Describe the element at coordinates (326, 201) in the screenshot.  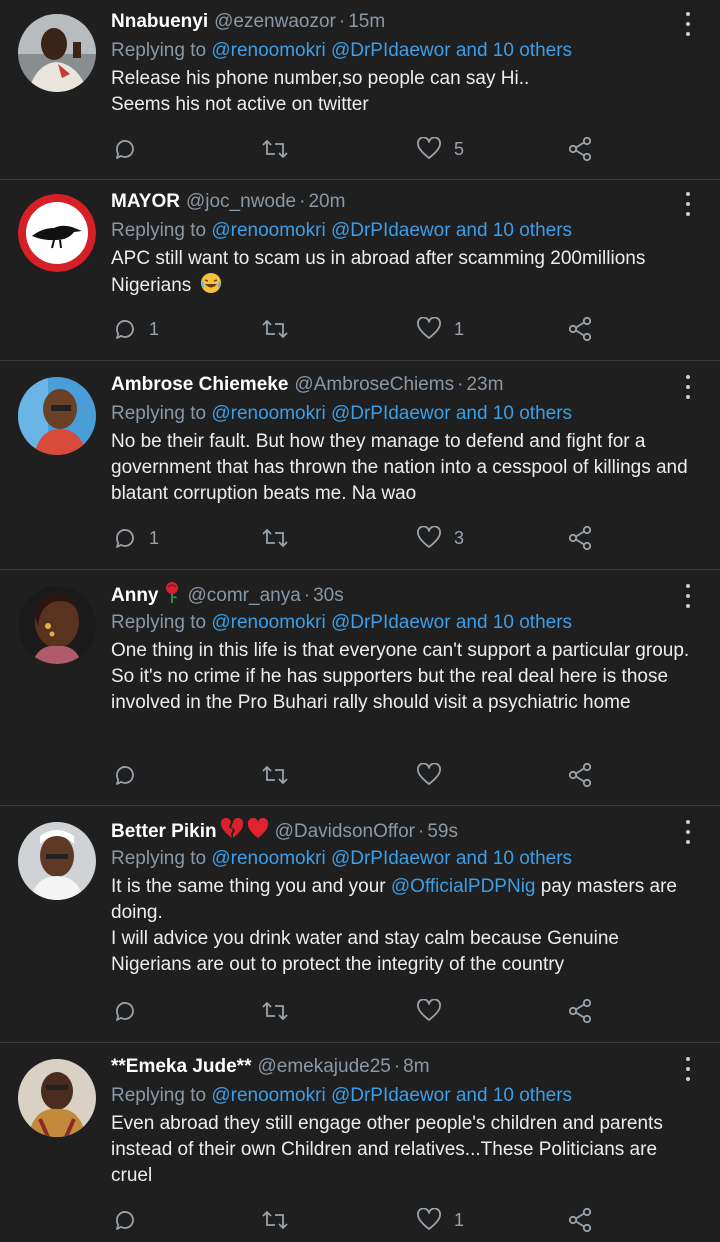
I see `timestamp: 20m` at that location.